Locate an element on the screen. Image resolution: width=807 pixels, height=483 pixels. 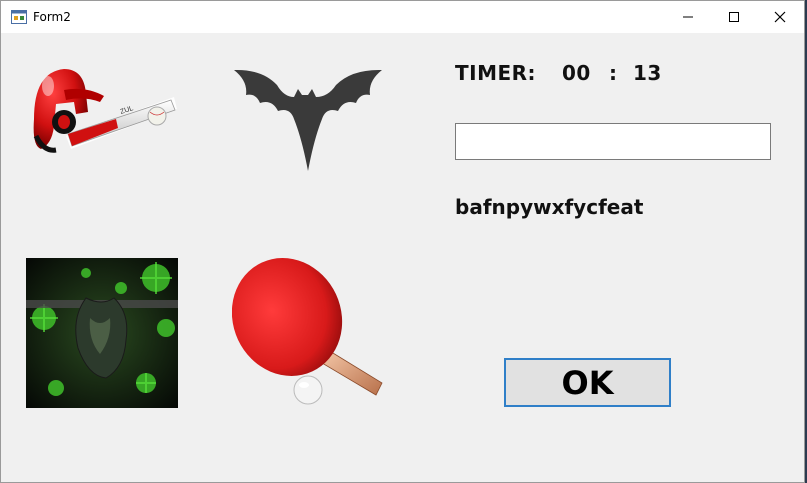
ok-button: OK is located at coordinates (587, 382).